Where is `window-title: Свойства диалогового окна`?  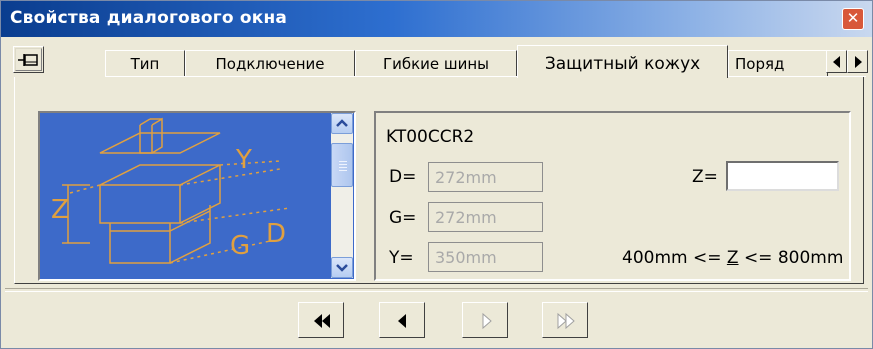
window-title: Свойства диалогового окна is located at coordinates (149, 18).